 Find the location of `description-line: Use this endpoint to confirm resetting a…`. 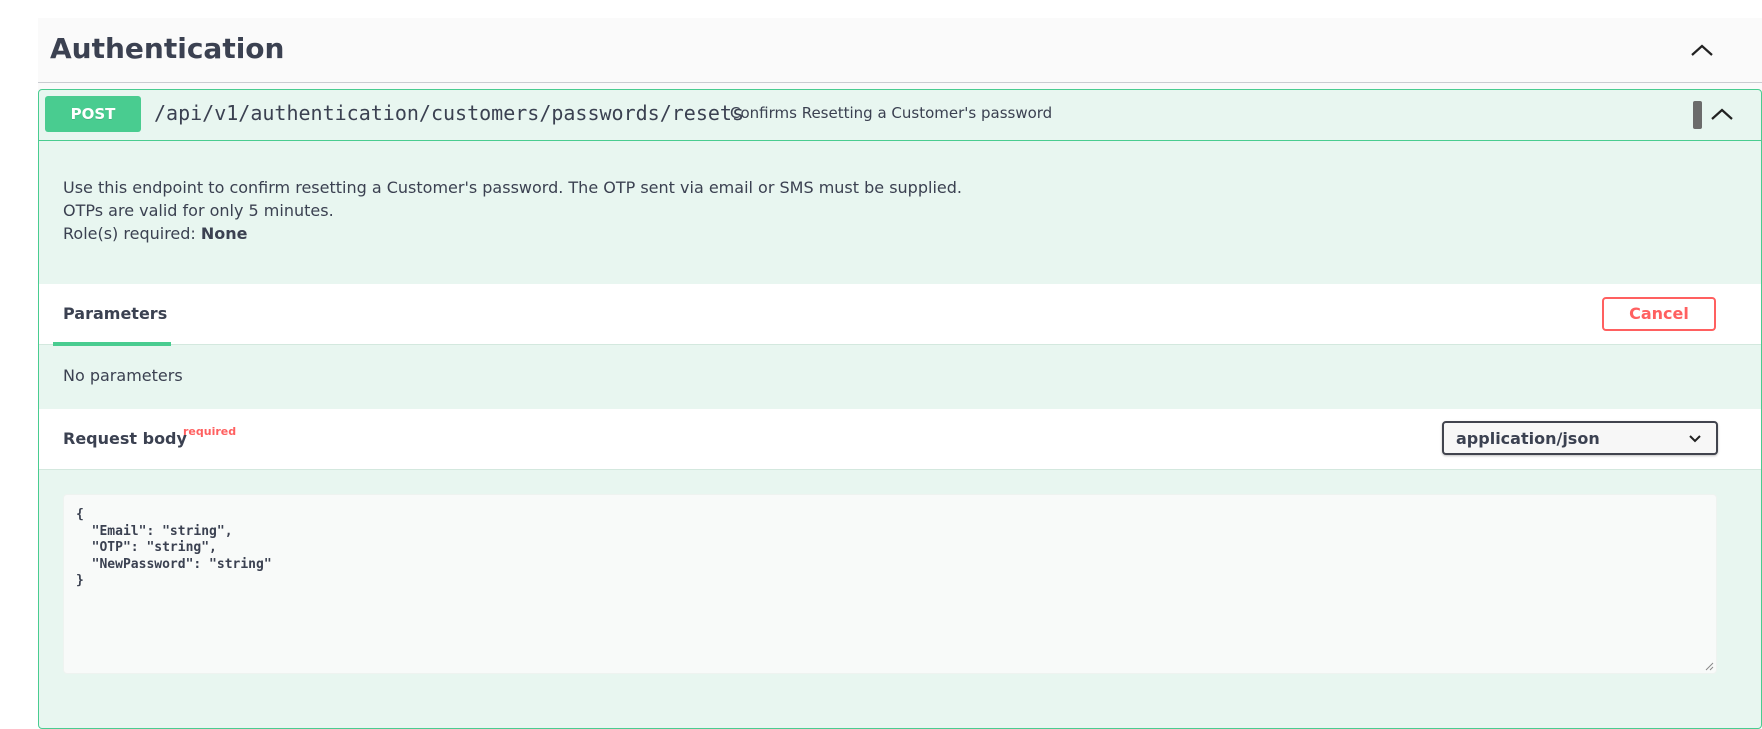

description-line: Use this endpoint to confirm resetting a… is located at coordinates (512, 187).